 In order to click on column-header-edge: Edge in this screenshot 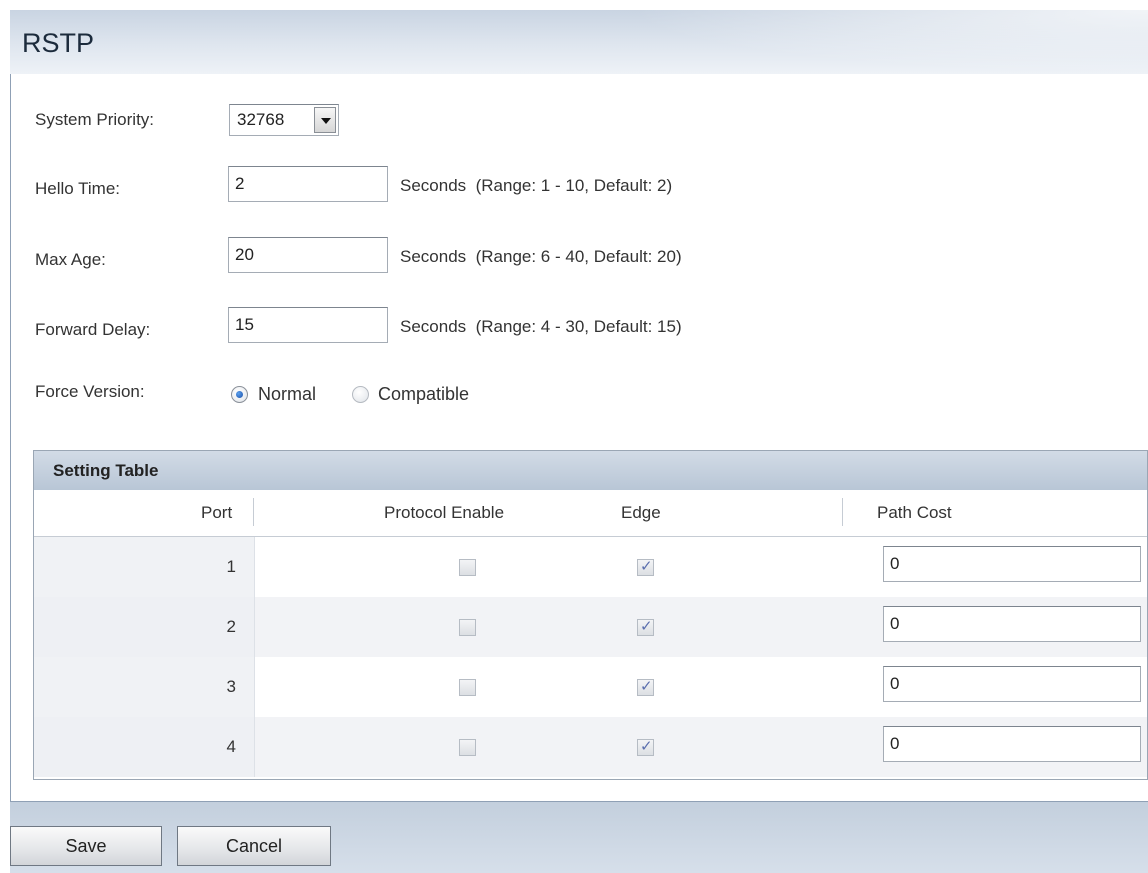, I will do `click(641, 512)`.